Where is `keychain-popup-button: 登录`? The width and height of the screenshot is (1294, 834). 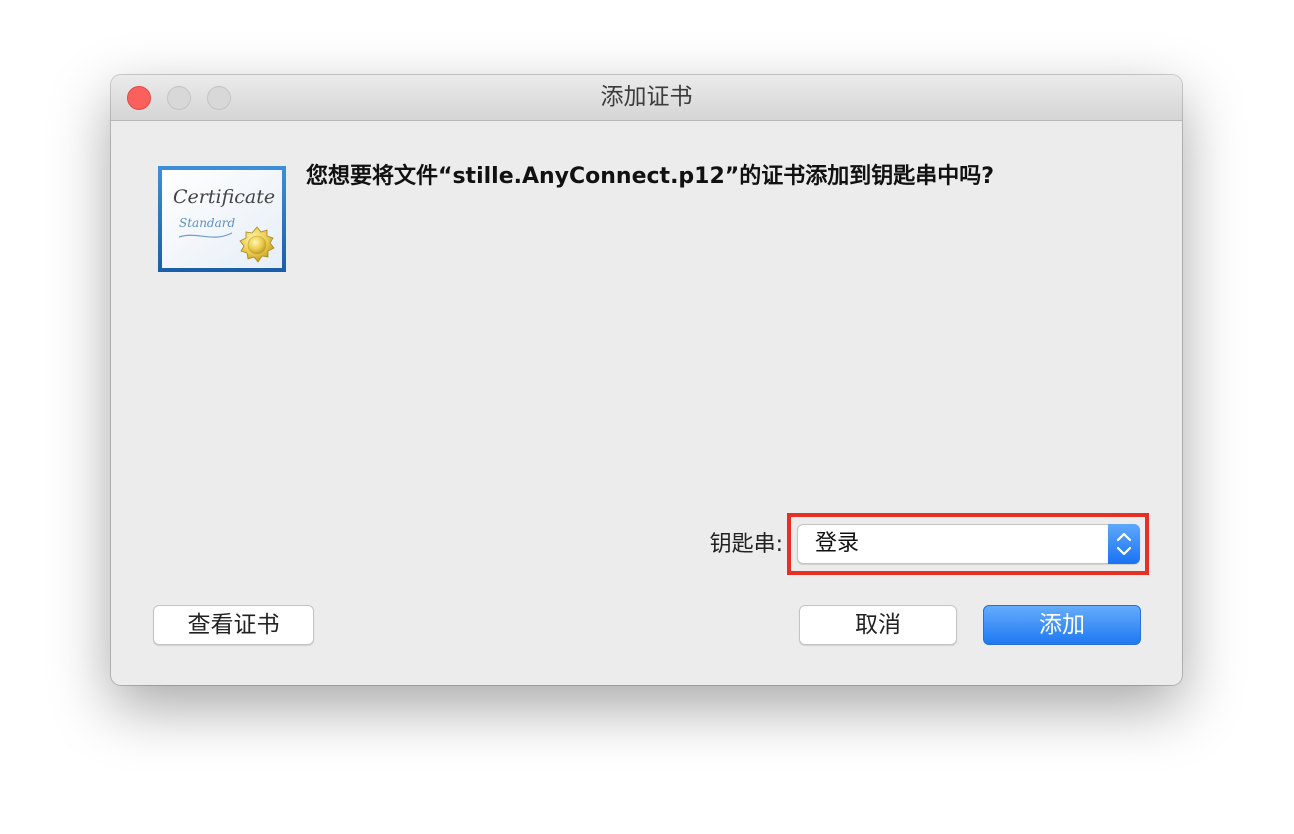 keychain-popup-button: 登录 is located at coordinates (968, 544).